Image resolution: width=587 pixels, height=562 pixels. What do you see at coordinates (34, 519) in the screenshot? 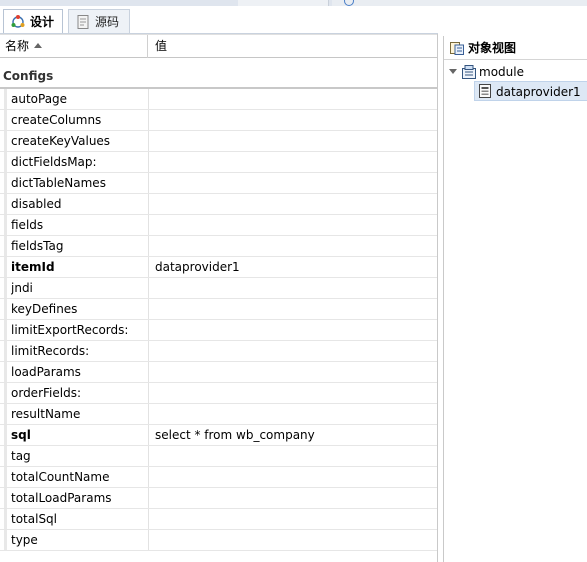
I see `property-name: totalSql` at bounding box center [34, 519].